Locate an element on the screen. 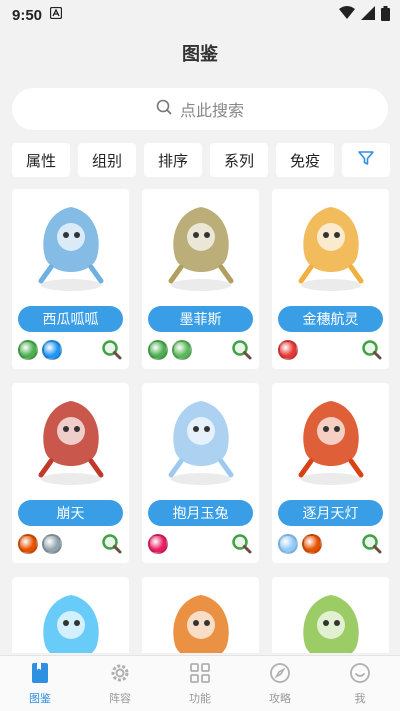 This screenshot has width=400, height=711. search-placeholder: 点此搜索 is located at coordinates (211, 110).